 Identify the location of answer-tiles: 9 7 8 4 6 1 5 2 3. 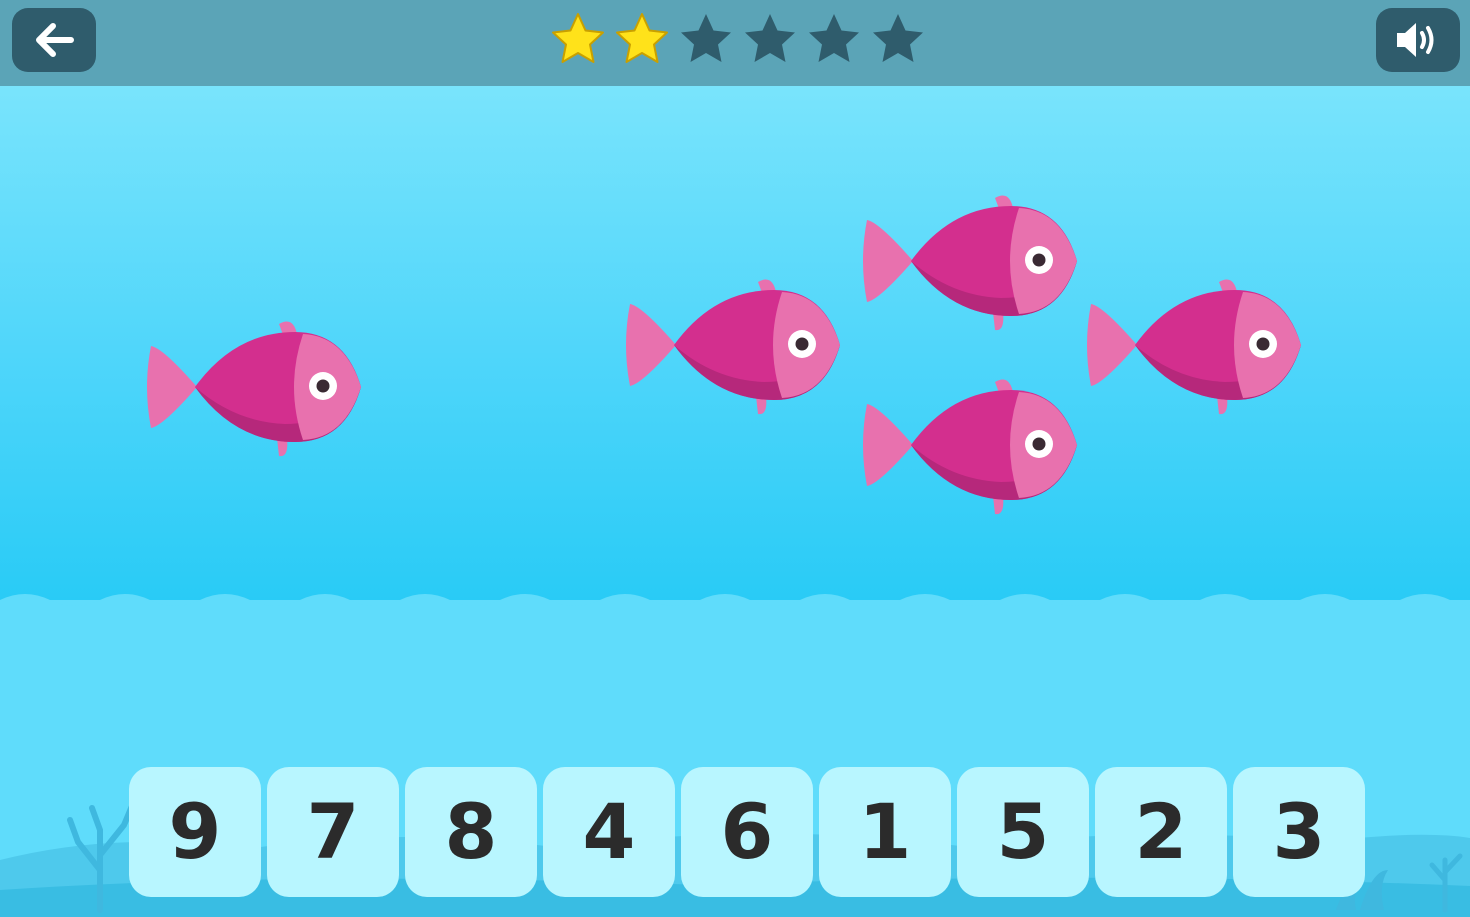
(749, 832).